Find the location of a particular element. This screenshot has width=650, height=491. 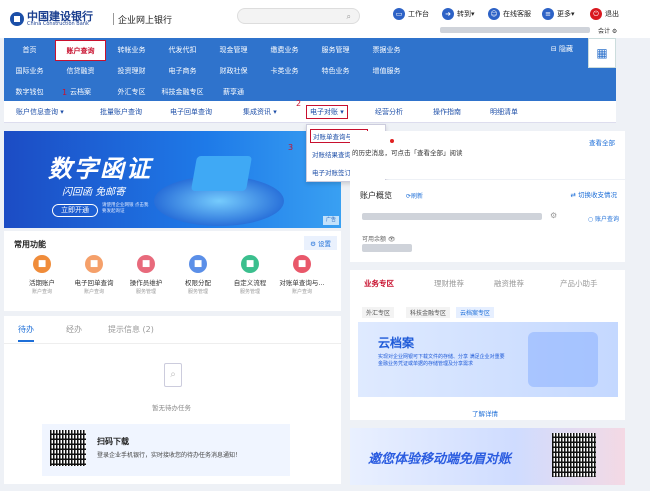

submenu-account-info: 账户信息查询 ▾ is located at coordinates (40, 112).